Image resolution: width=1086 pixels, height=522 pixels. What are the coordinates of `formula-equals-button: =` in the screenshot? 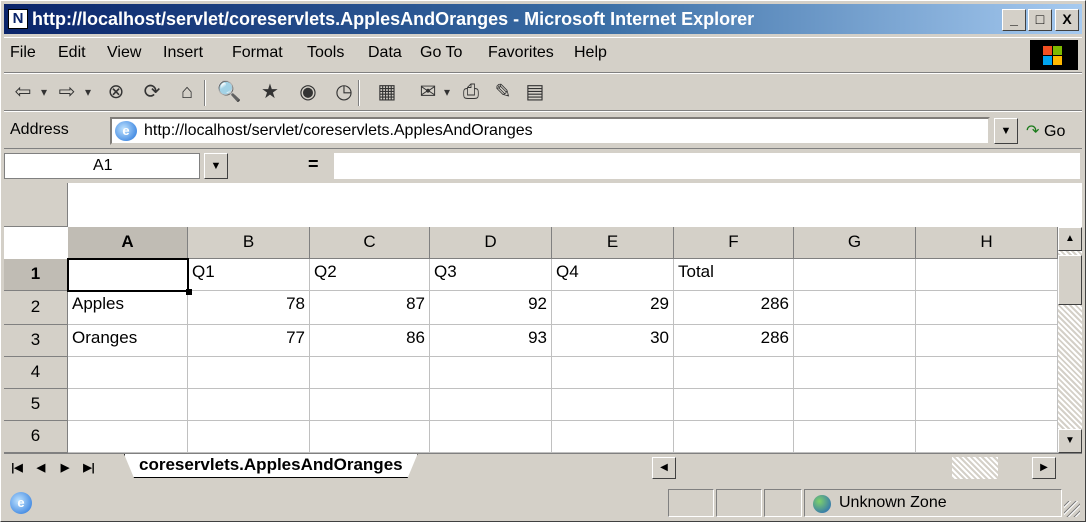 It's located at (313, 164).